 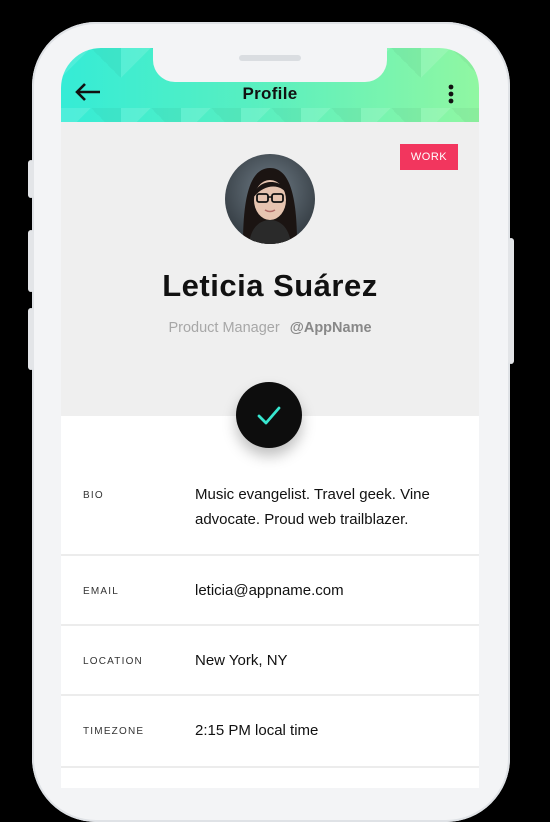 I want to click on profile-subline: Product Manager @AppName, so click(x=270, y=328).